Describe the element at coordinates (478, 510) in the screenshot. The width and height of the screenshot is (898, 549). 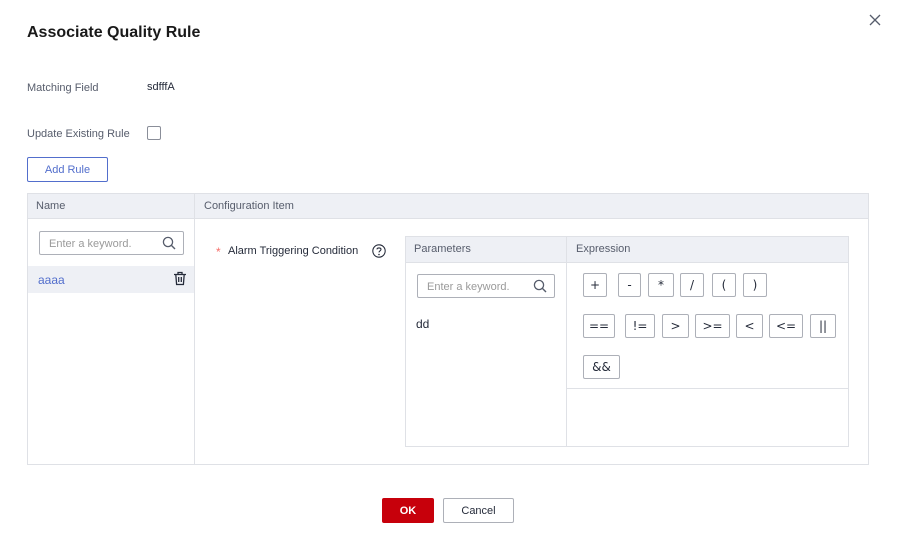
I see `cancel-button: Cancel` at that location.